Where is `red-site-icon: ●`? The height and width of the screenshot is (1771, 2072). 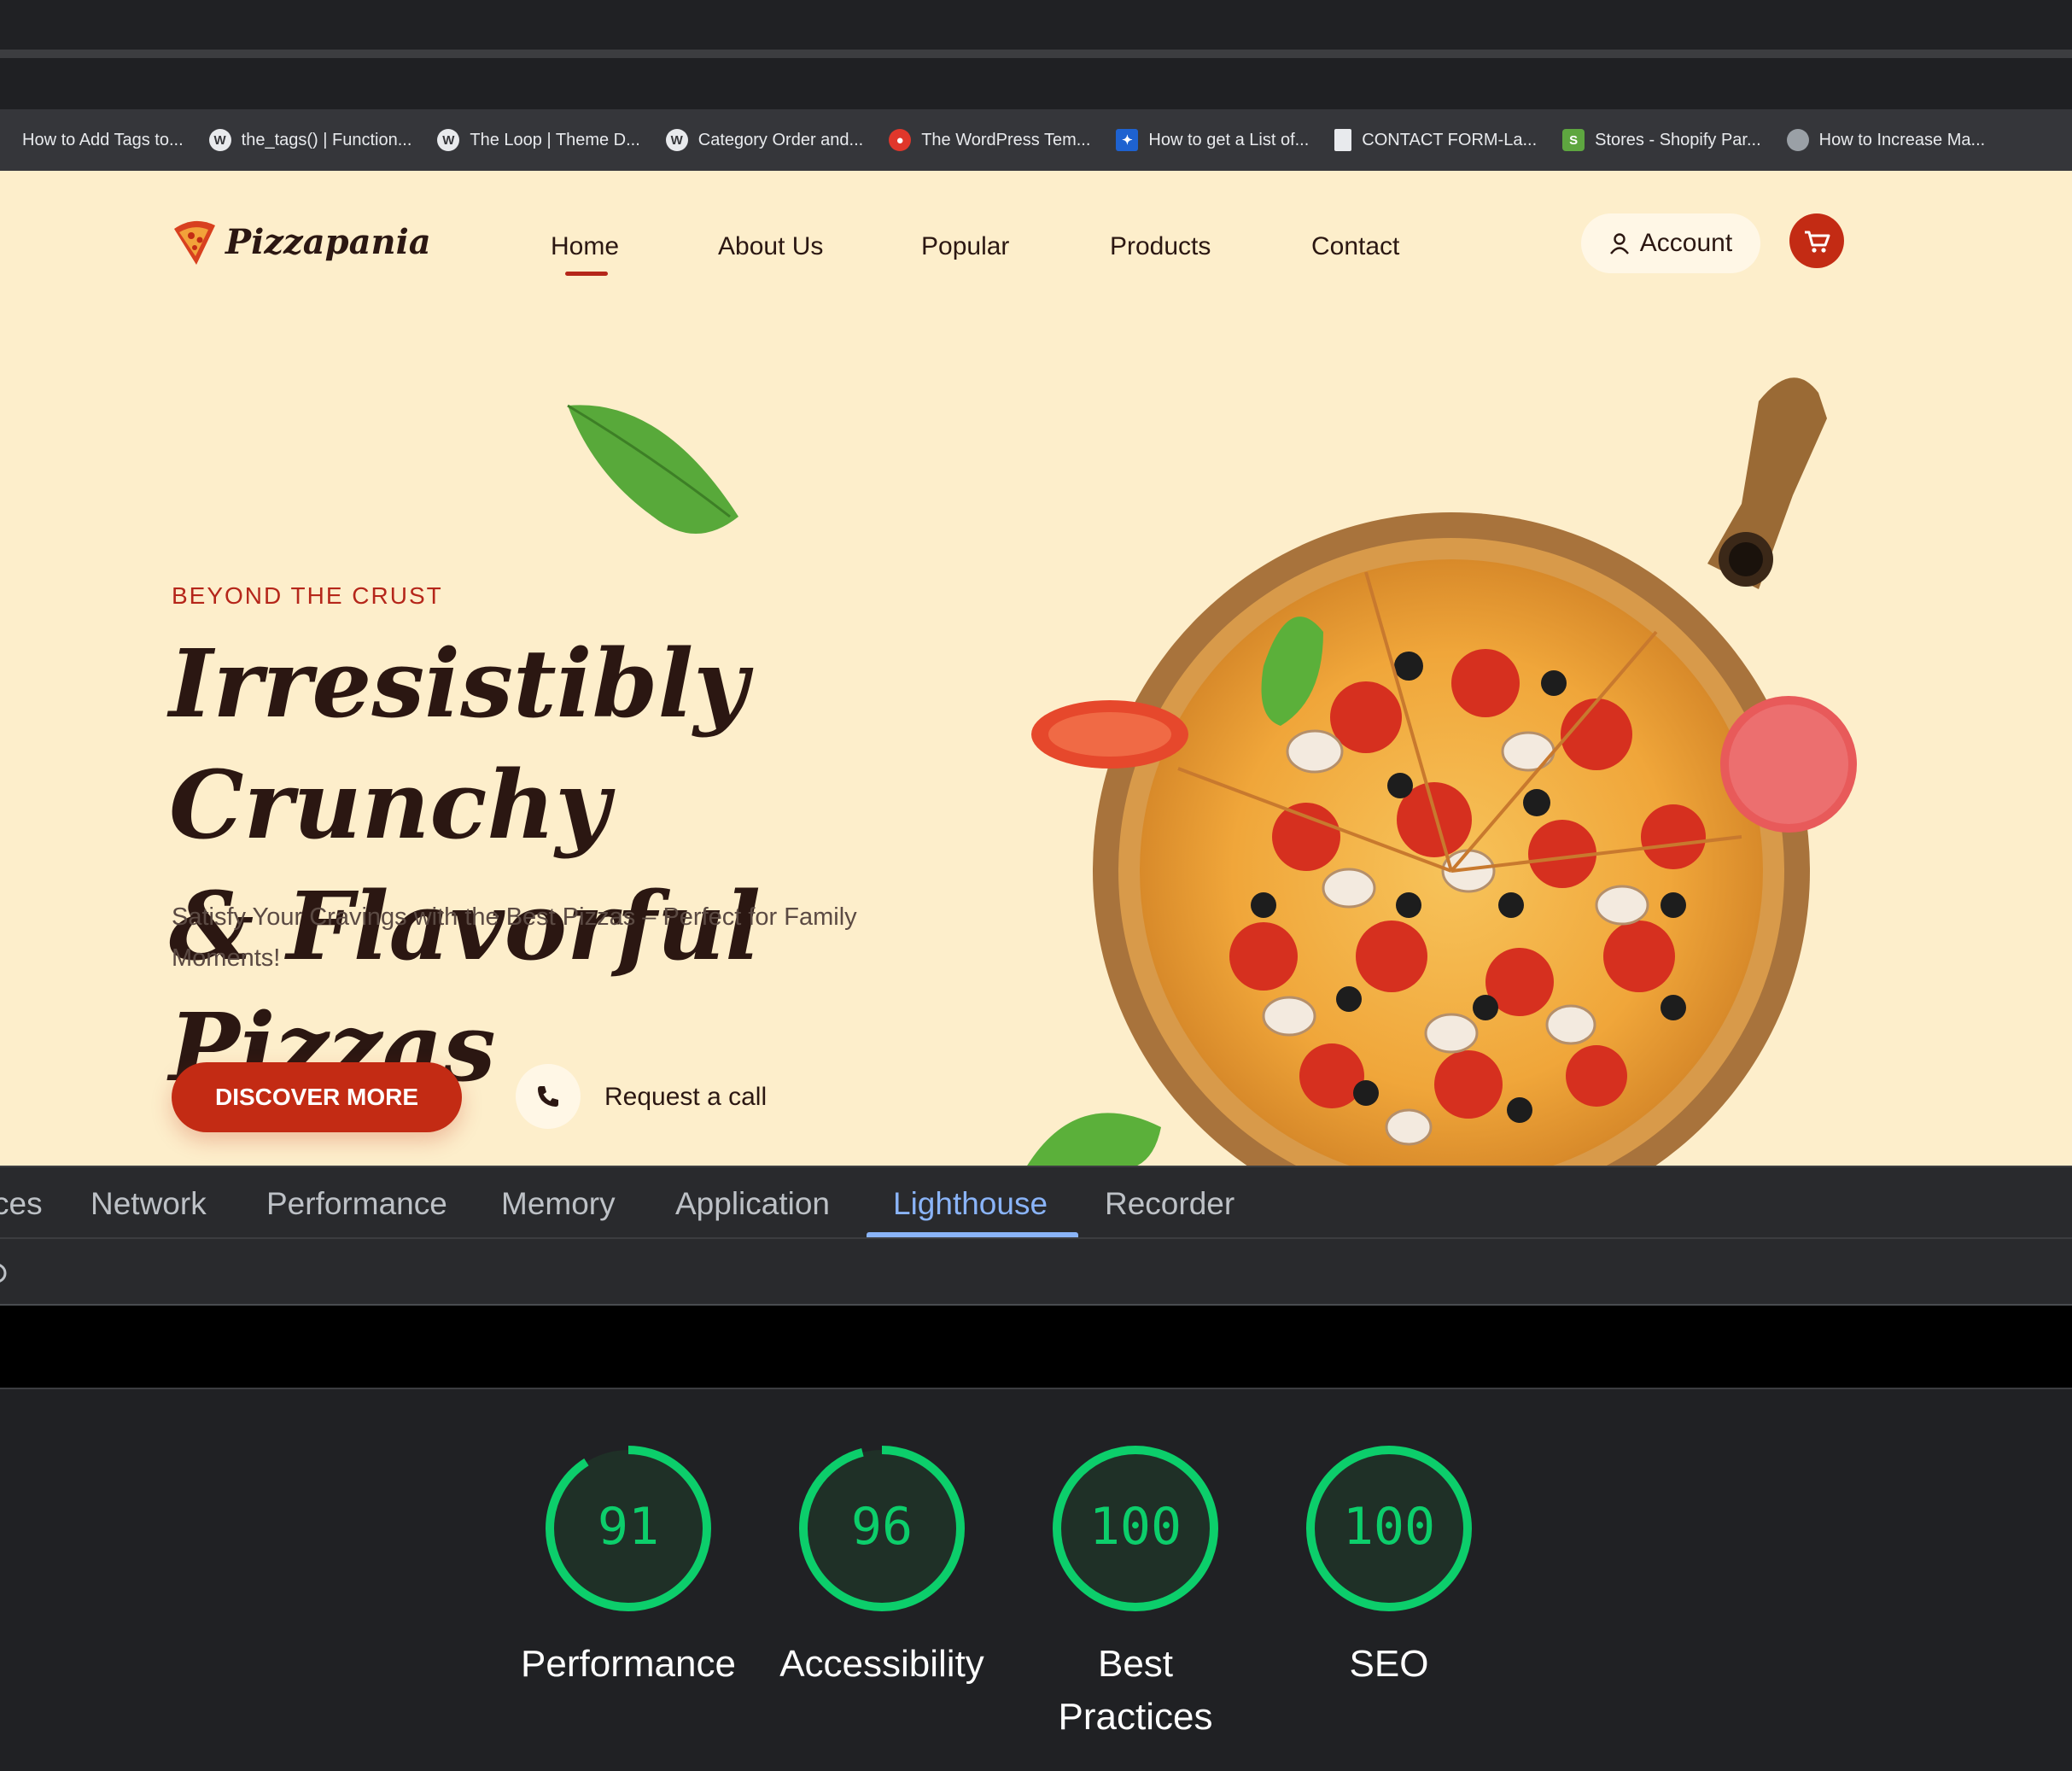 red-site-icon: ● is located at coordinates (900, 140).